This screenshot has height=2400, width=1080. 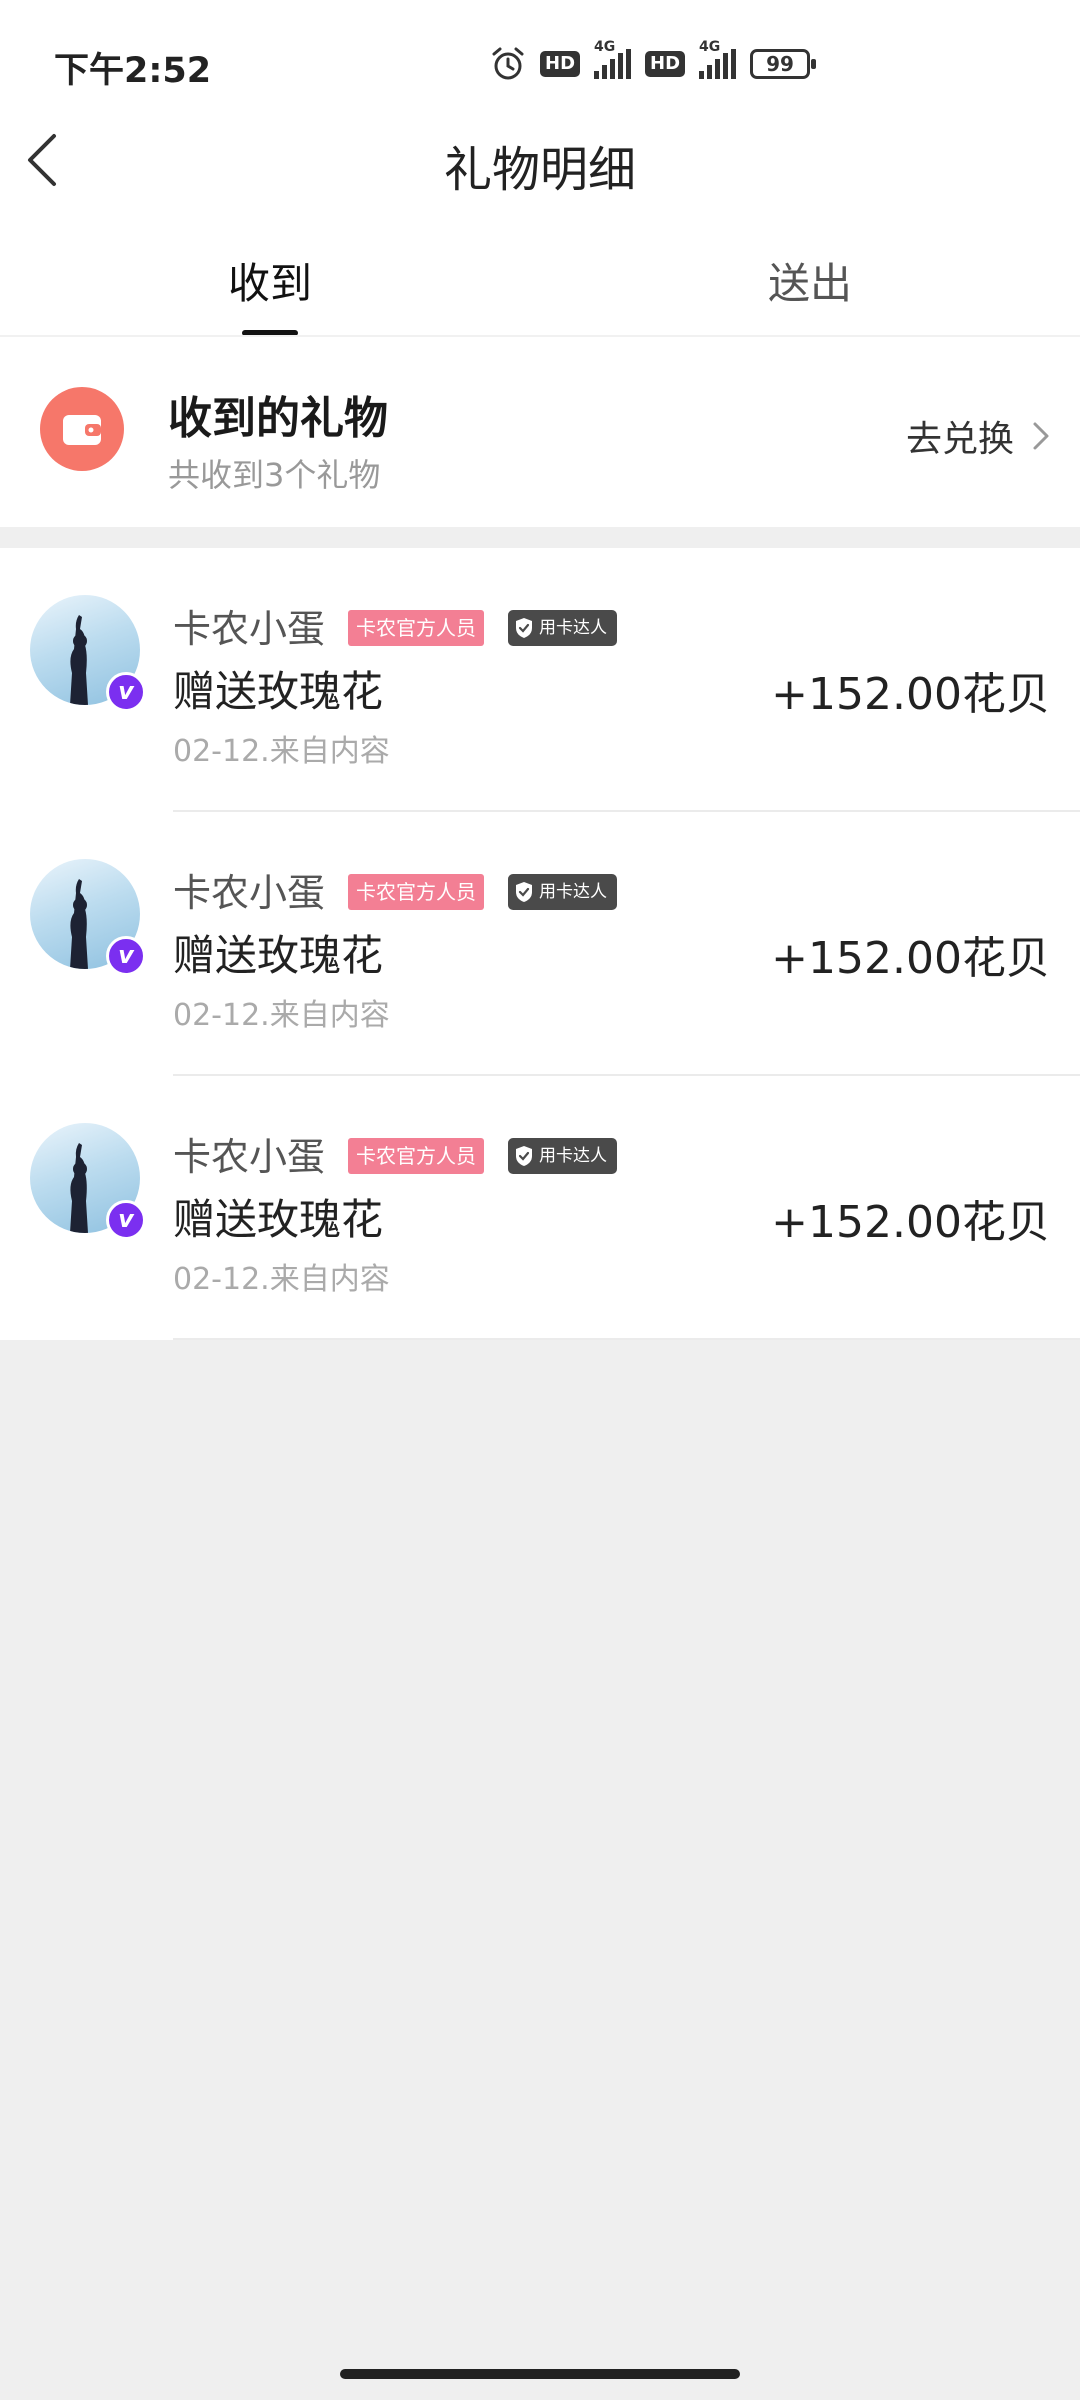 I want to click on wallet-icon-container, so click(x=82, y=429).